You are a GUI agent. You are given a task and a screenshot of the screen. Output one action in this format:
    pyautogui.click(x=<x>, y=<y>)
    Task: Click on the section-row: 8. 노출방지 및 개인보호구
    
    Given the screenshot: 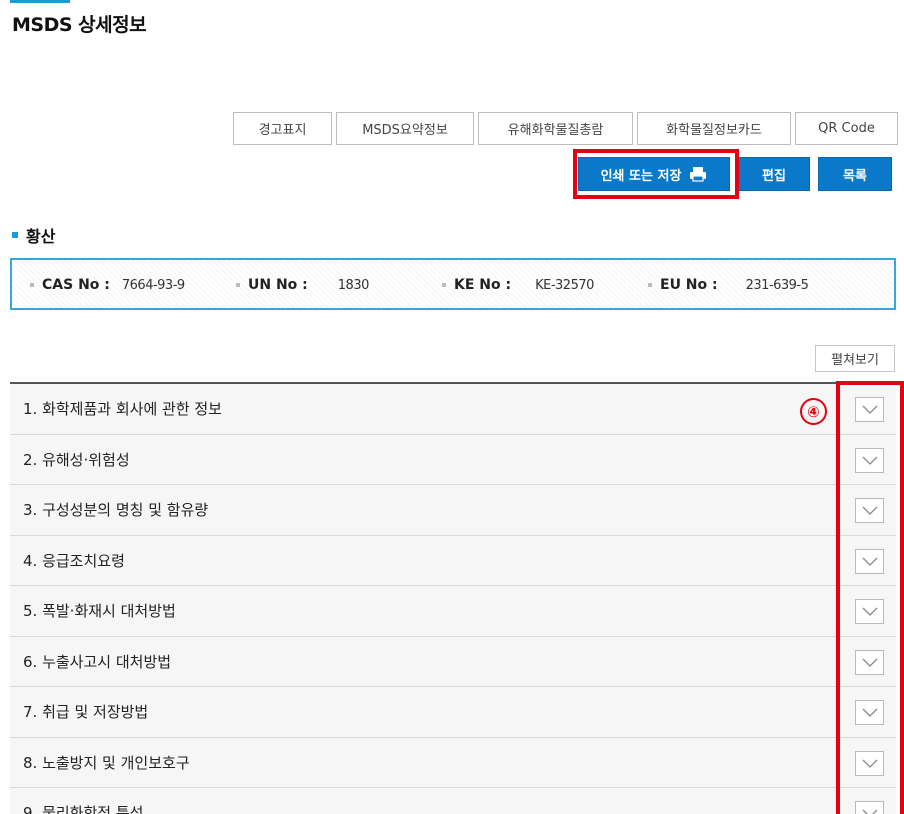 What is the action you would take?
    pyautogui.click(x=453, y=762)
    